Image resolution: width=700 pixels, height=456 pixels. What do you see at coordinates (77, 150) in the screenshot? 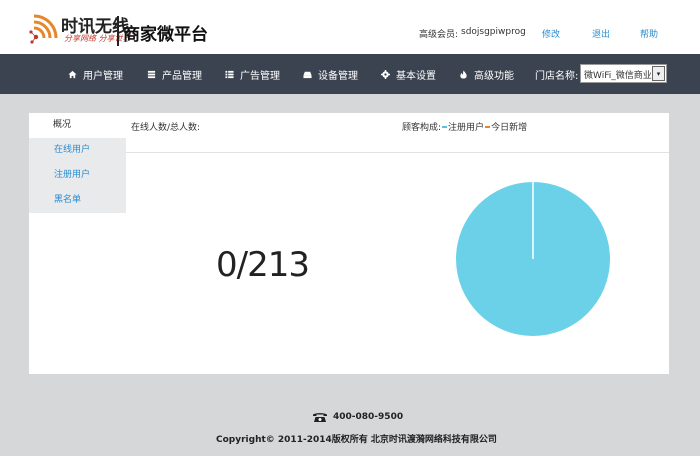
I see `sidebar-item-online-users: 在线用户` at bounding box center [77, 150].